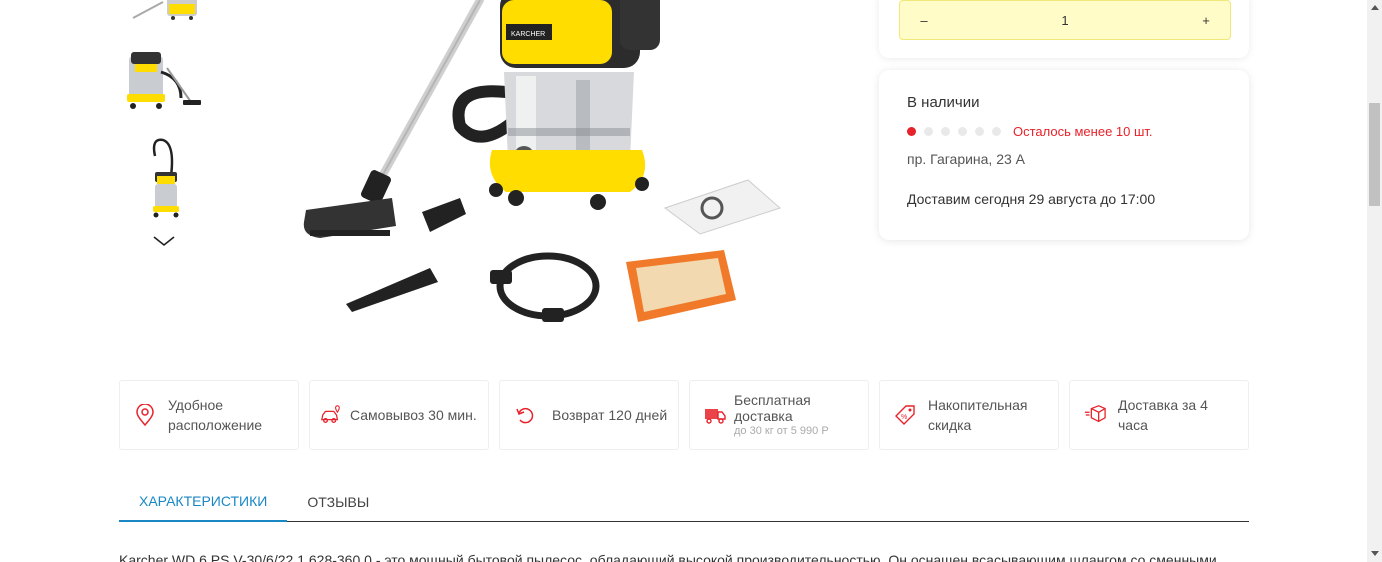 The height and width of the screenshot is (562, 1382). What do you see at coordinates (1375, 7) in the screenshot?
I see `scroll-up-arrow-icon` at bounding box center [1375, 7].